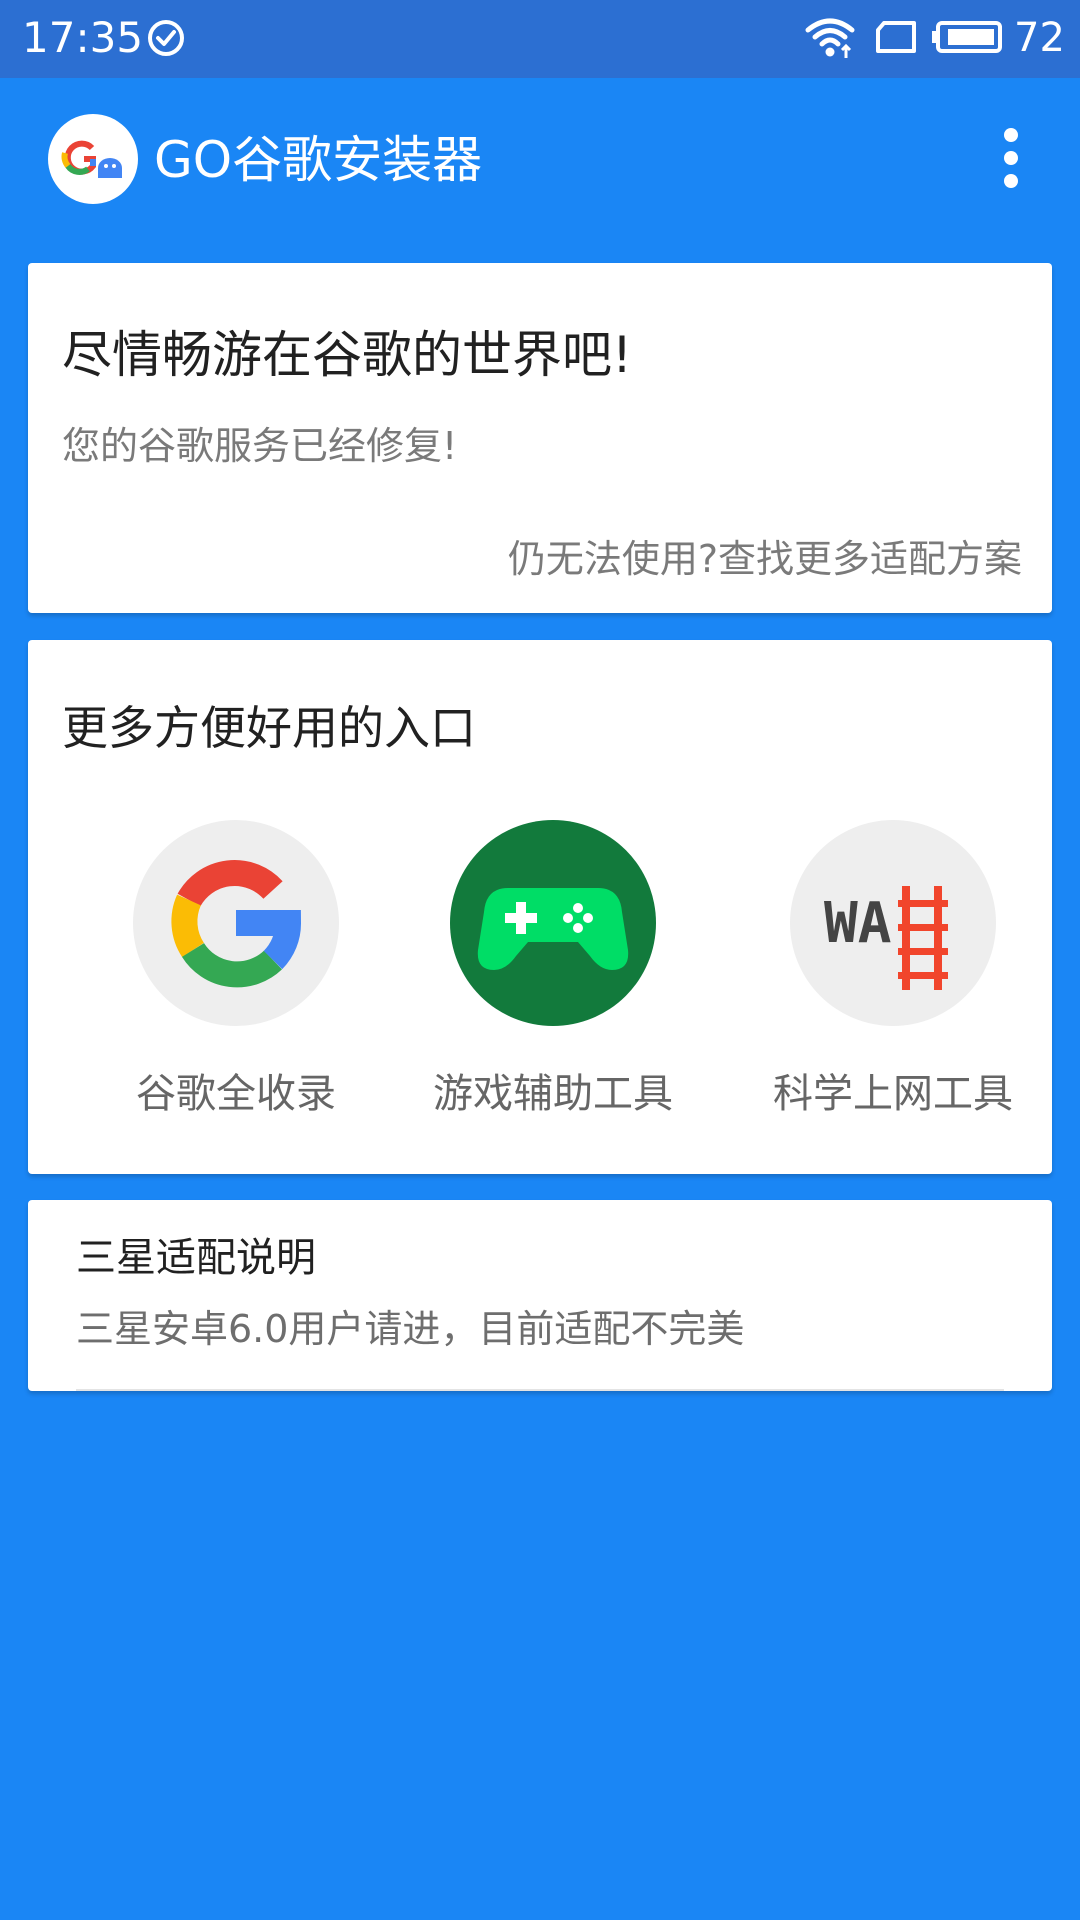 The width and height of the screenshot is (1080, 1920). What do you see at coordinates (166, 38) in the screenshot?
I see `check-circle-icon` at bounding box center [166, 38].